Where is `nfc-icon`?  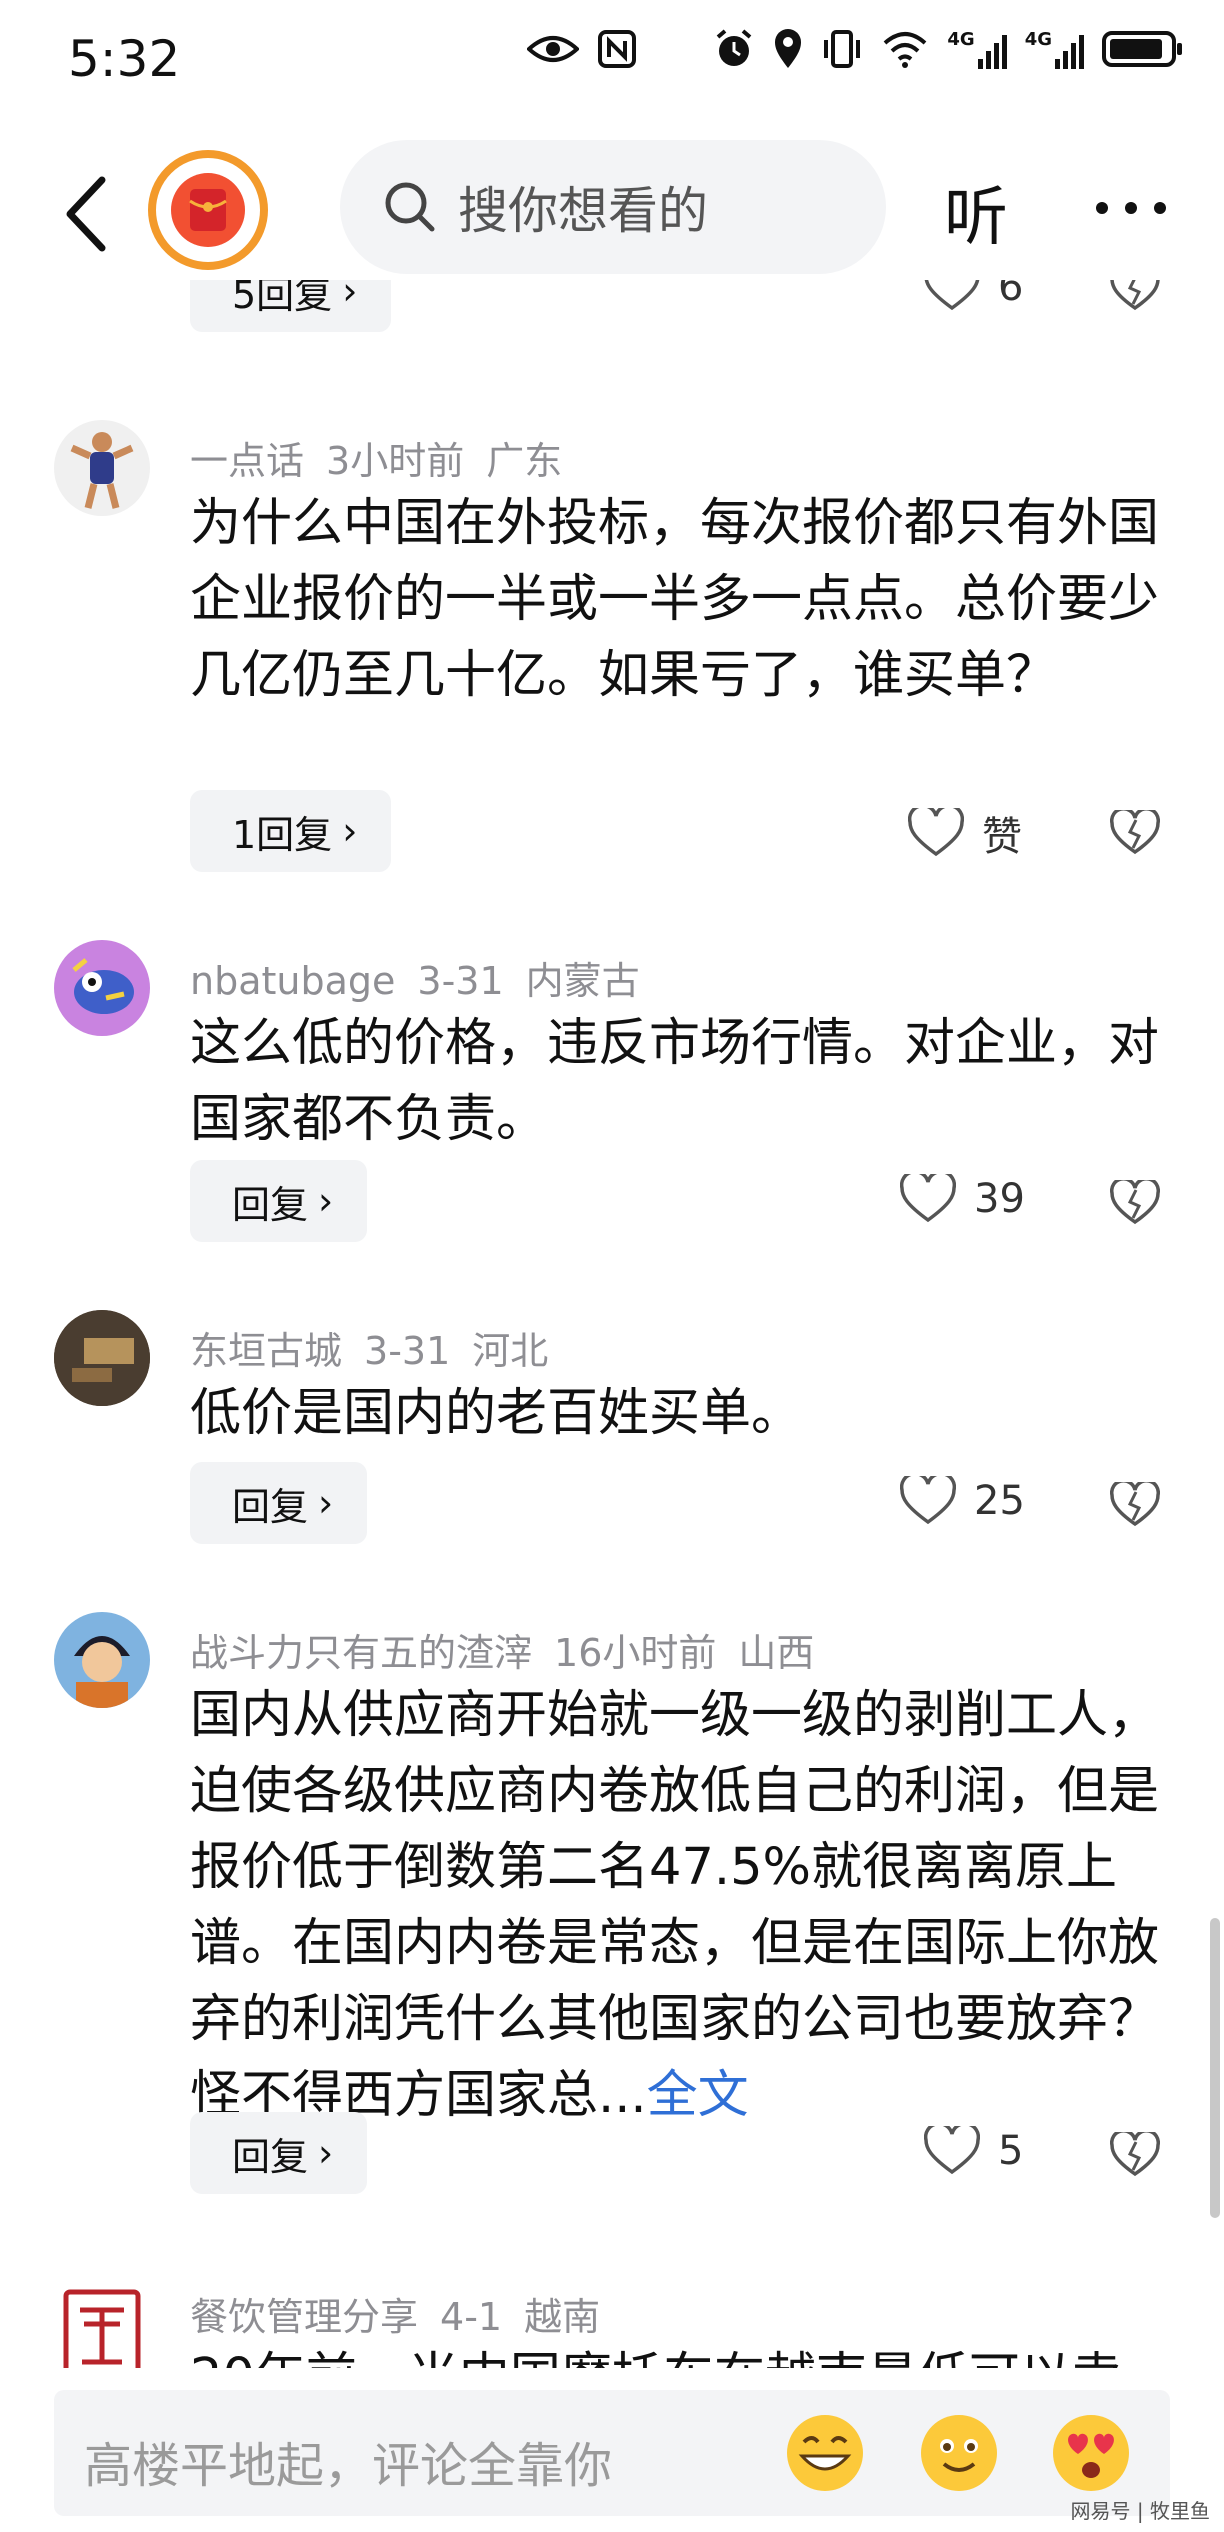
nfc-icon is located at coordinates (617, 49).